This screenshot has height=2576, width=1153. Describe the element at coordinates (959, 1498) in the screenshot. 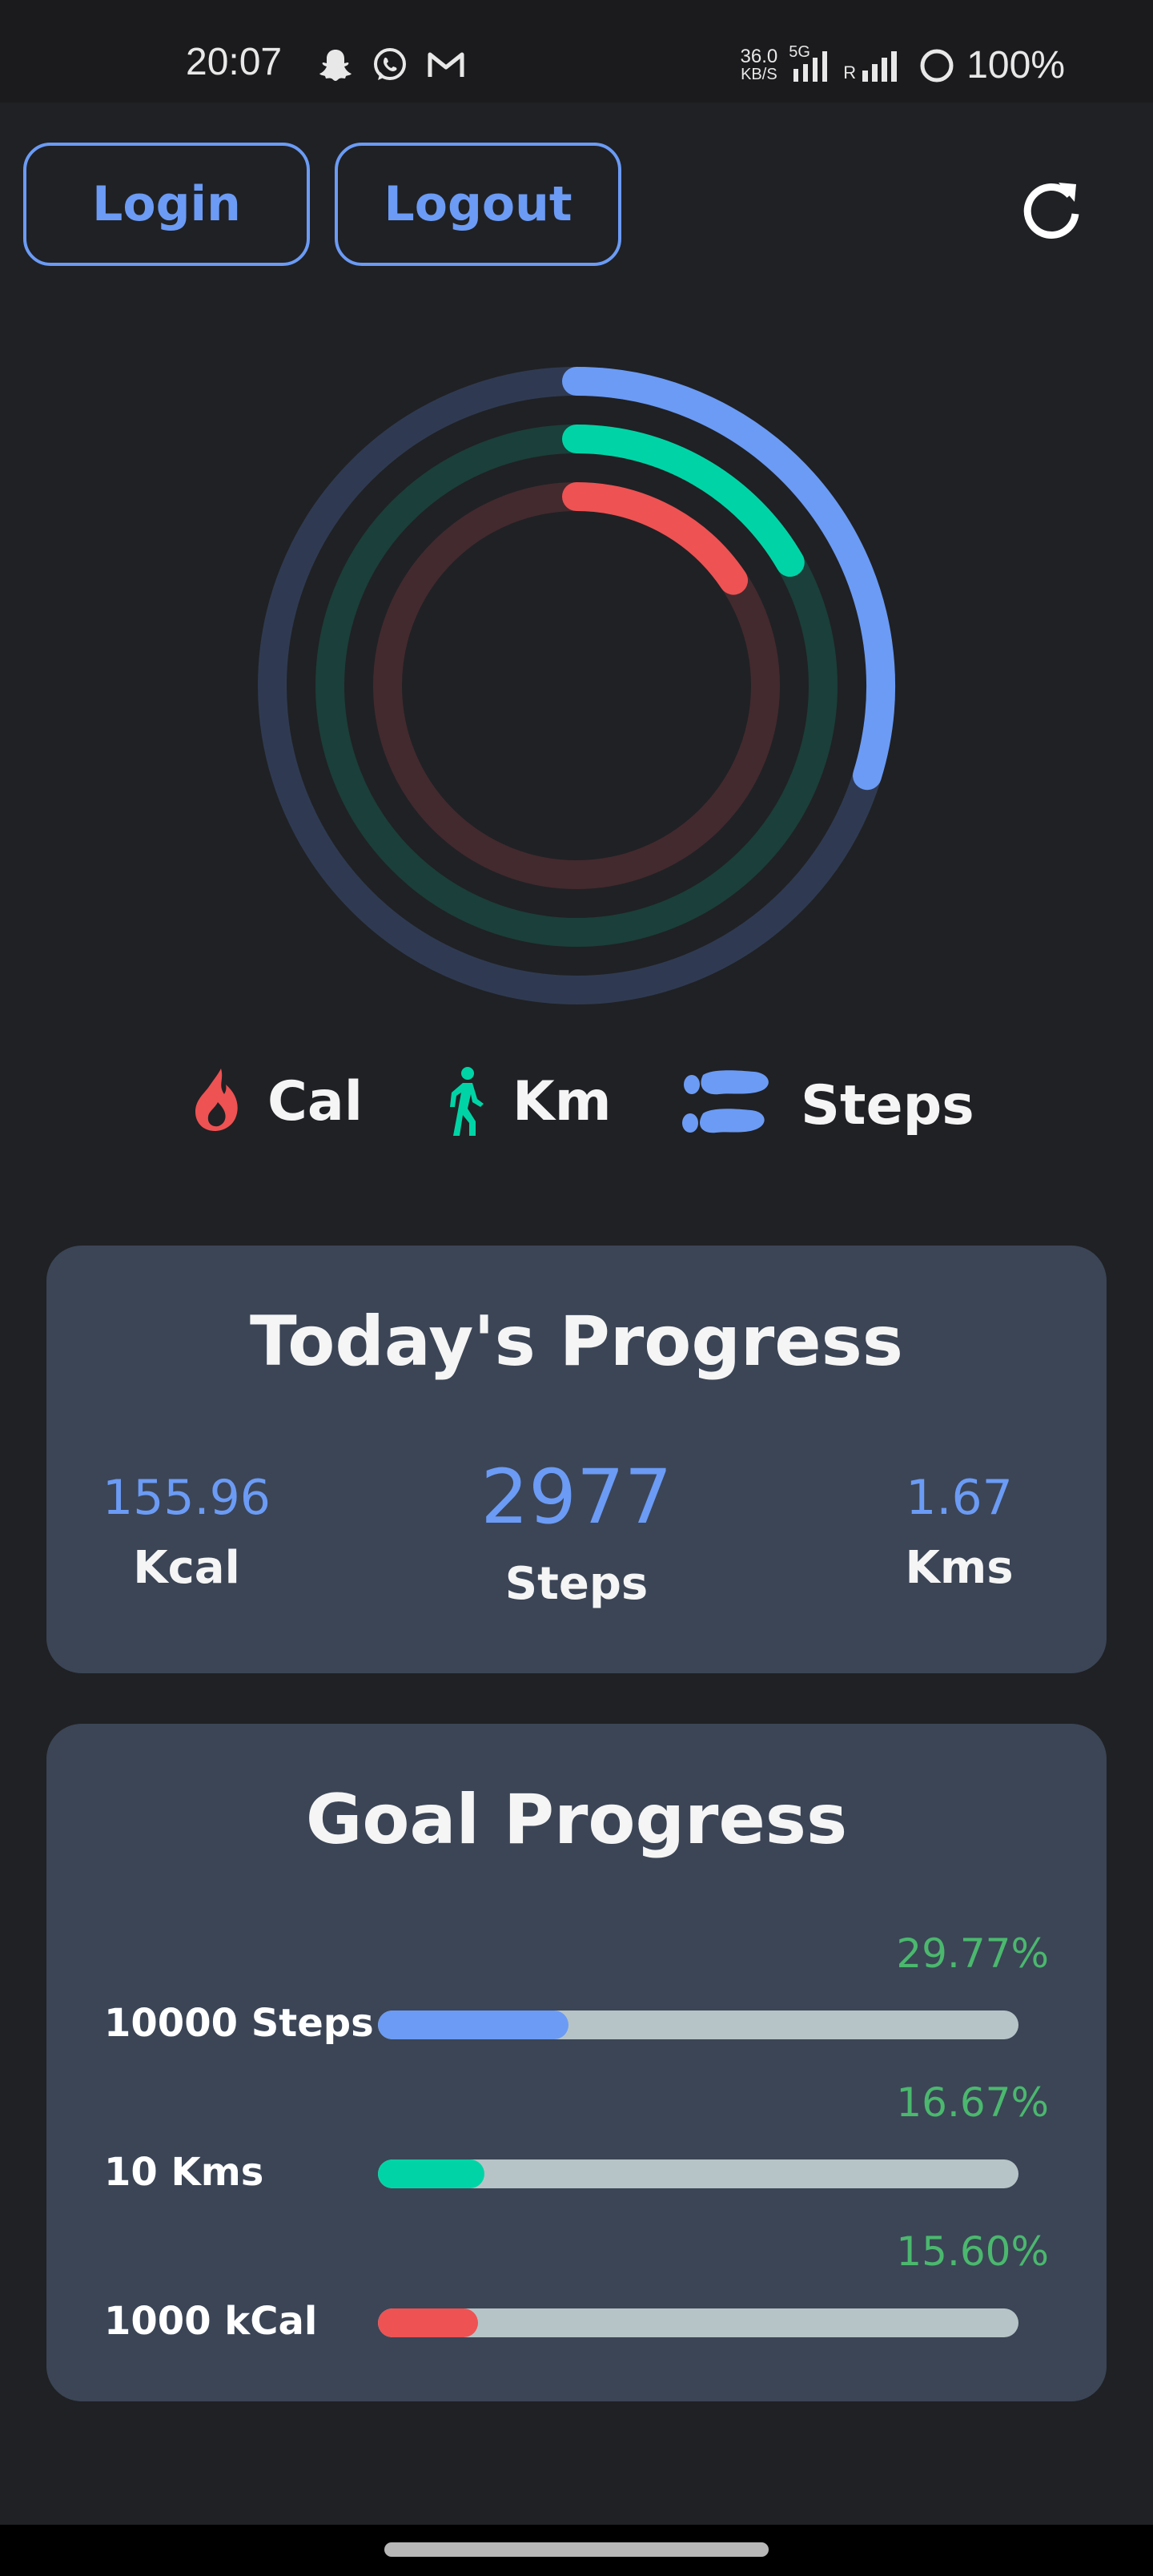

I see `kms-value: 1.67` at that location.